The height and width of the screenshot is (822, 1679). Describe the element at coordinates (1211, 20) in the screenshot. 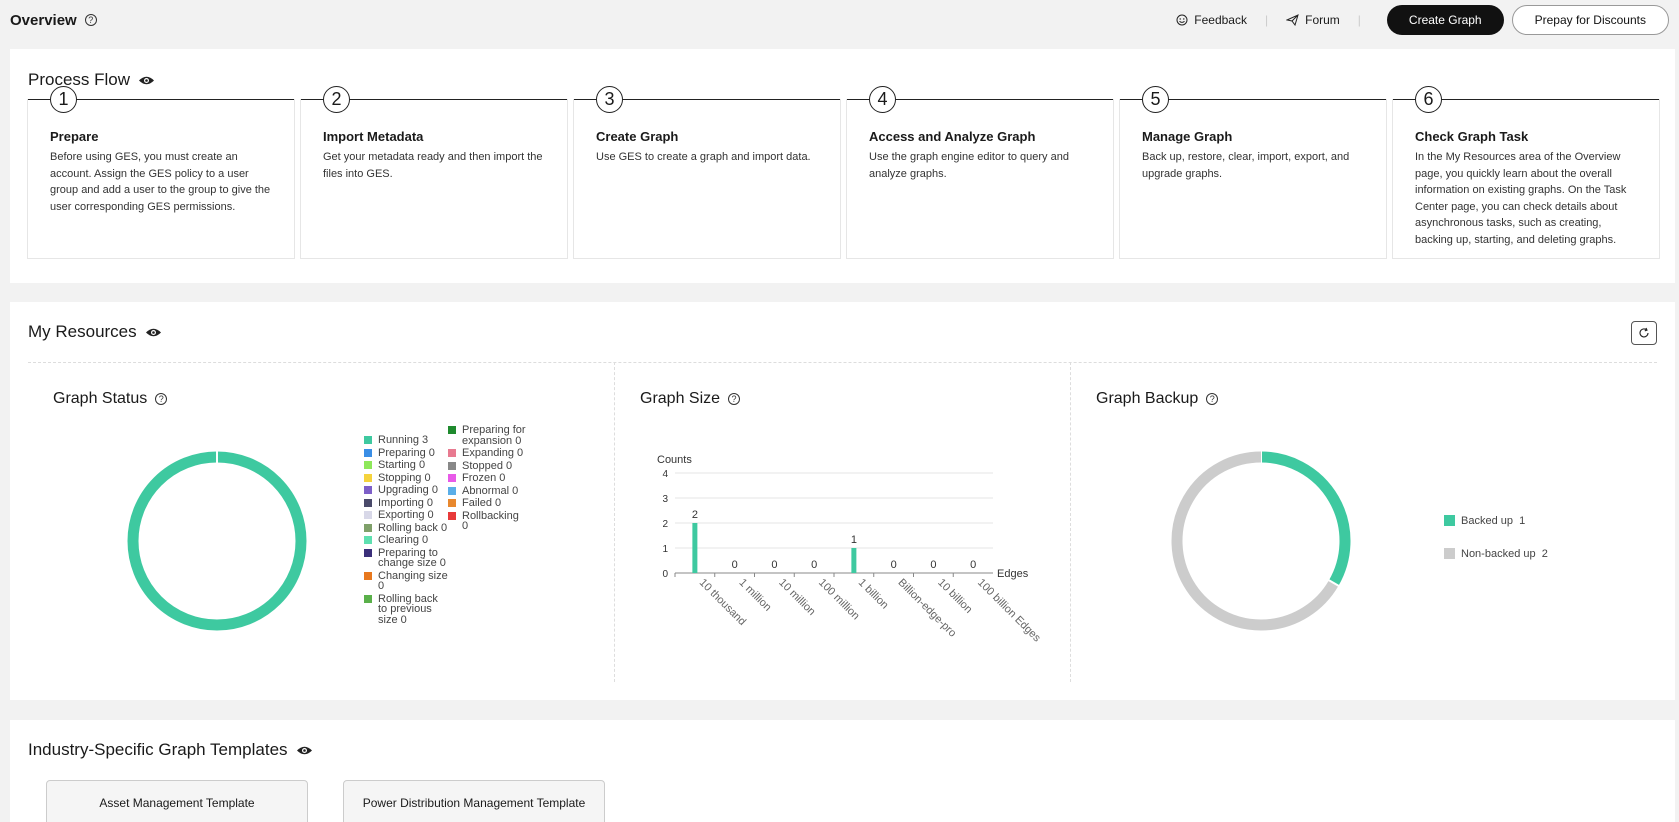

I see `feedback-link: Feedback` at that location.